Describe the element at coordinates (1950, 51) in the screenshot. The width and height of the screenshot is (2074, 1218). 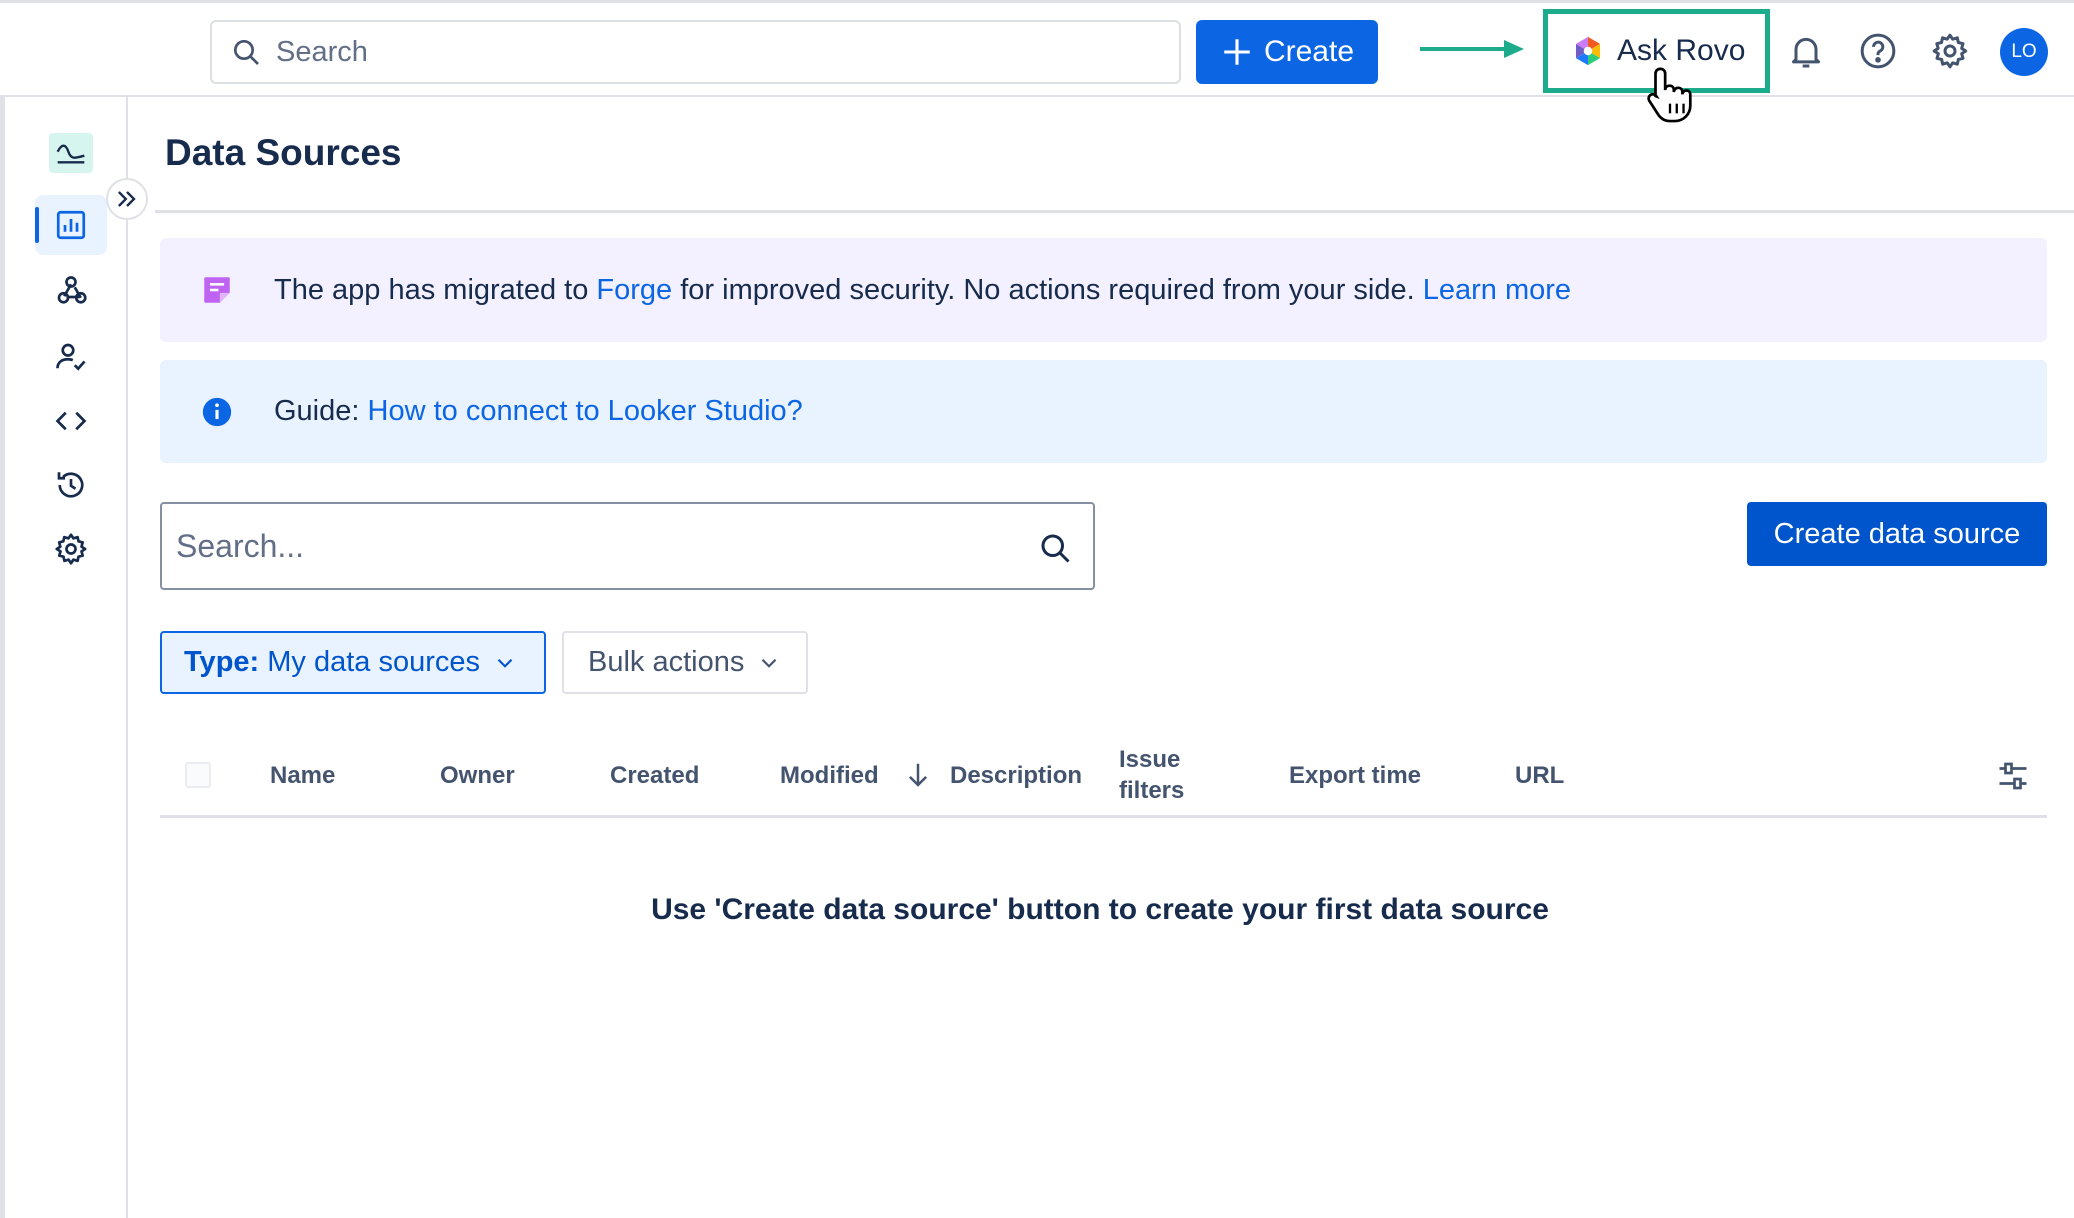
I see `settings-gear-icon` at that location.